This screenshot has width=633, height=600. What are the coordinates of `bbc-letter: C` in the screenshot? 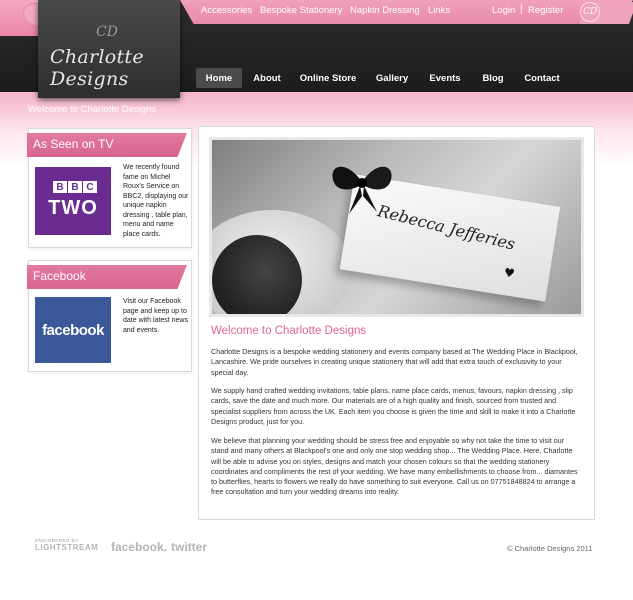 It's located at (90, 187).